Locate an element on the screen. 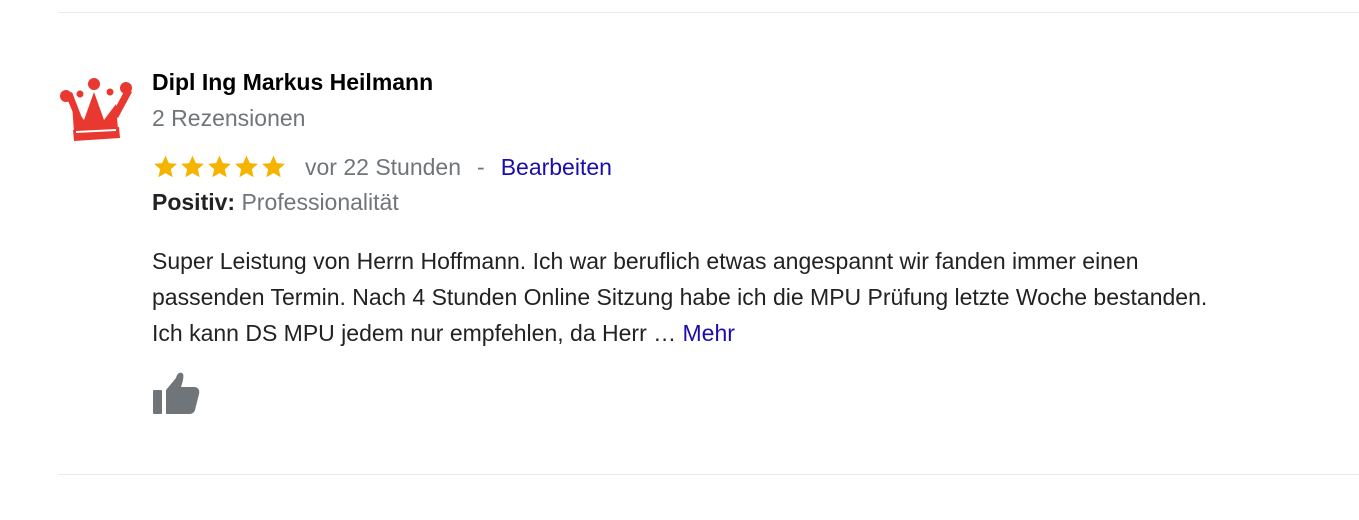 The height and width of the screenshot is (520, 1359). positive-label: Positiv: is located at coordinates (194, 202).